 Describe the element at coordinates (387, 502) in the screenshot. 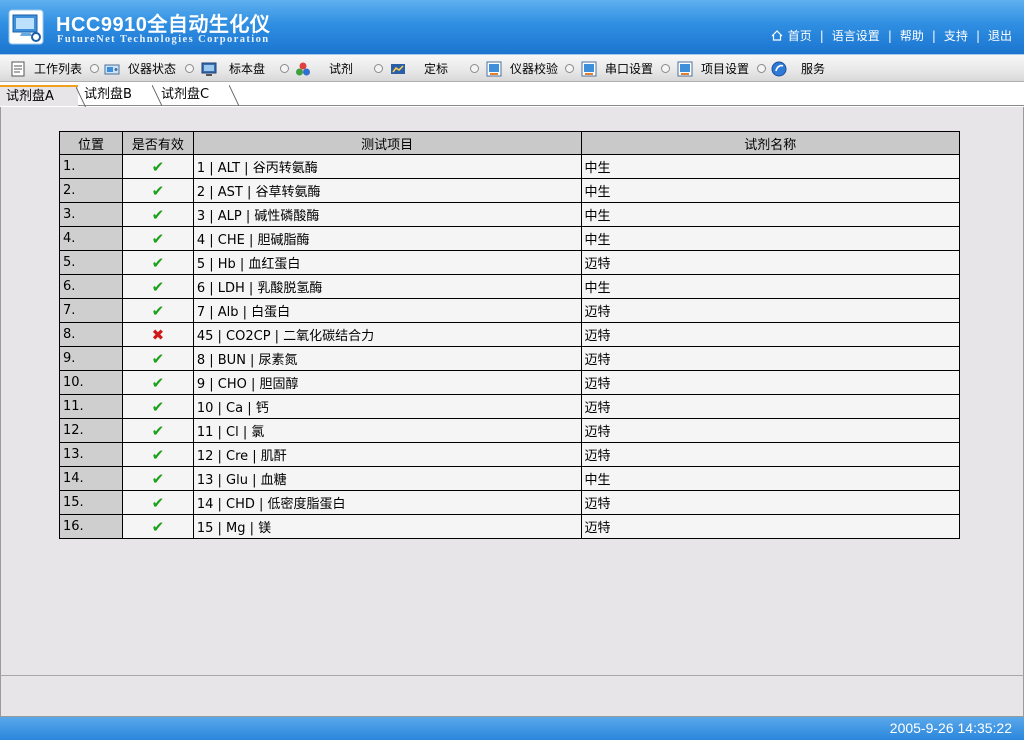

I see `test-item-cell: 14 | CHD | 低密度脂蛋白` at that location.